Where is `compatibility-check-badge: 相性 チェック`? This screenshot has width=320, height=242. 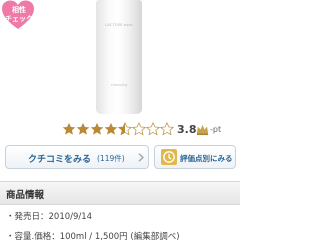
compatibility-check-badge: 相性 チェック is located at coordinates (18, 15).